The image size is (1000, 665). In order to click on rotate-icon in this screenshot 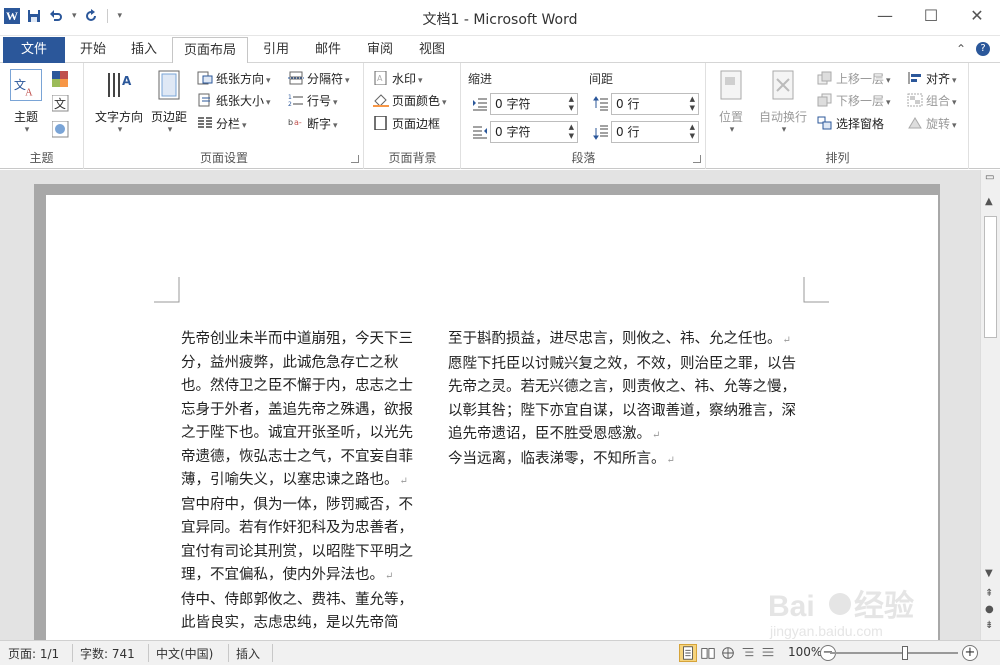, I will do `click(915, 123)`.